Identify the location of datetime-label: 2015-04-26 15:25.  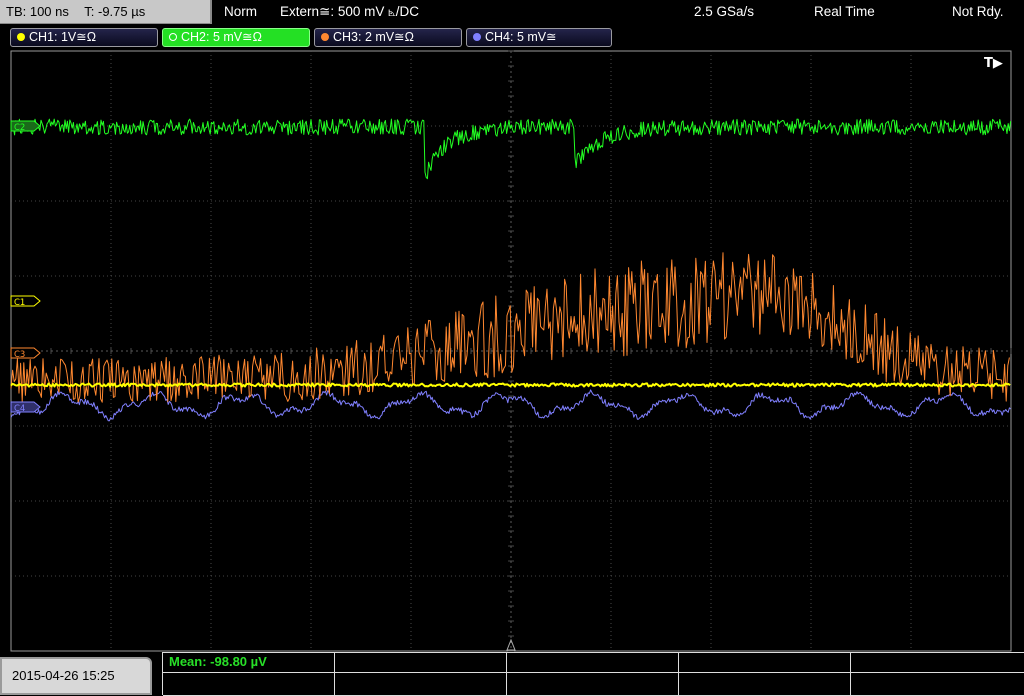
(76, 676).